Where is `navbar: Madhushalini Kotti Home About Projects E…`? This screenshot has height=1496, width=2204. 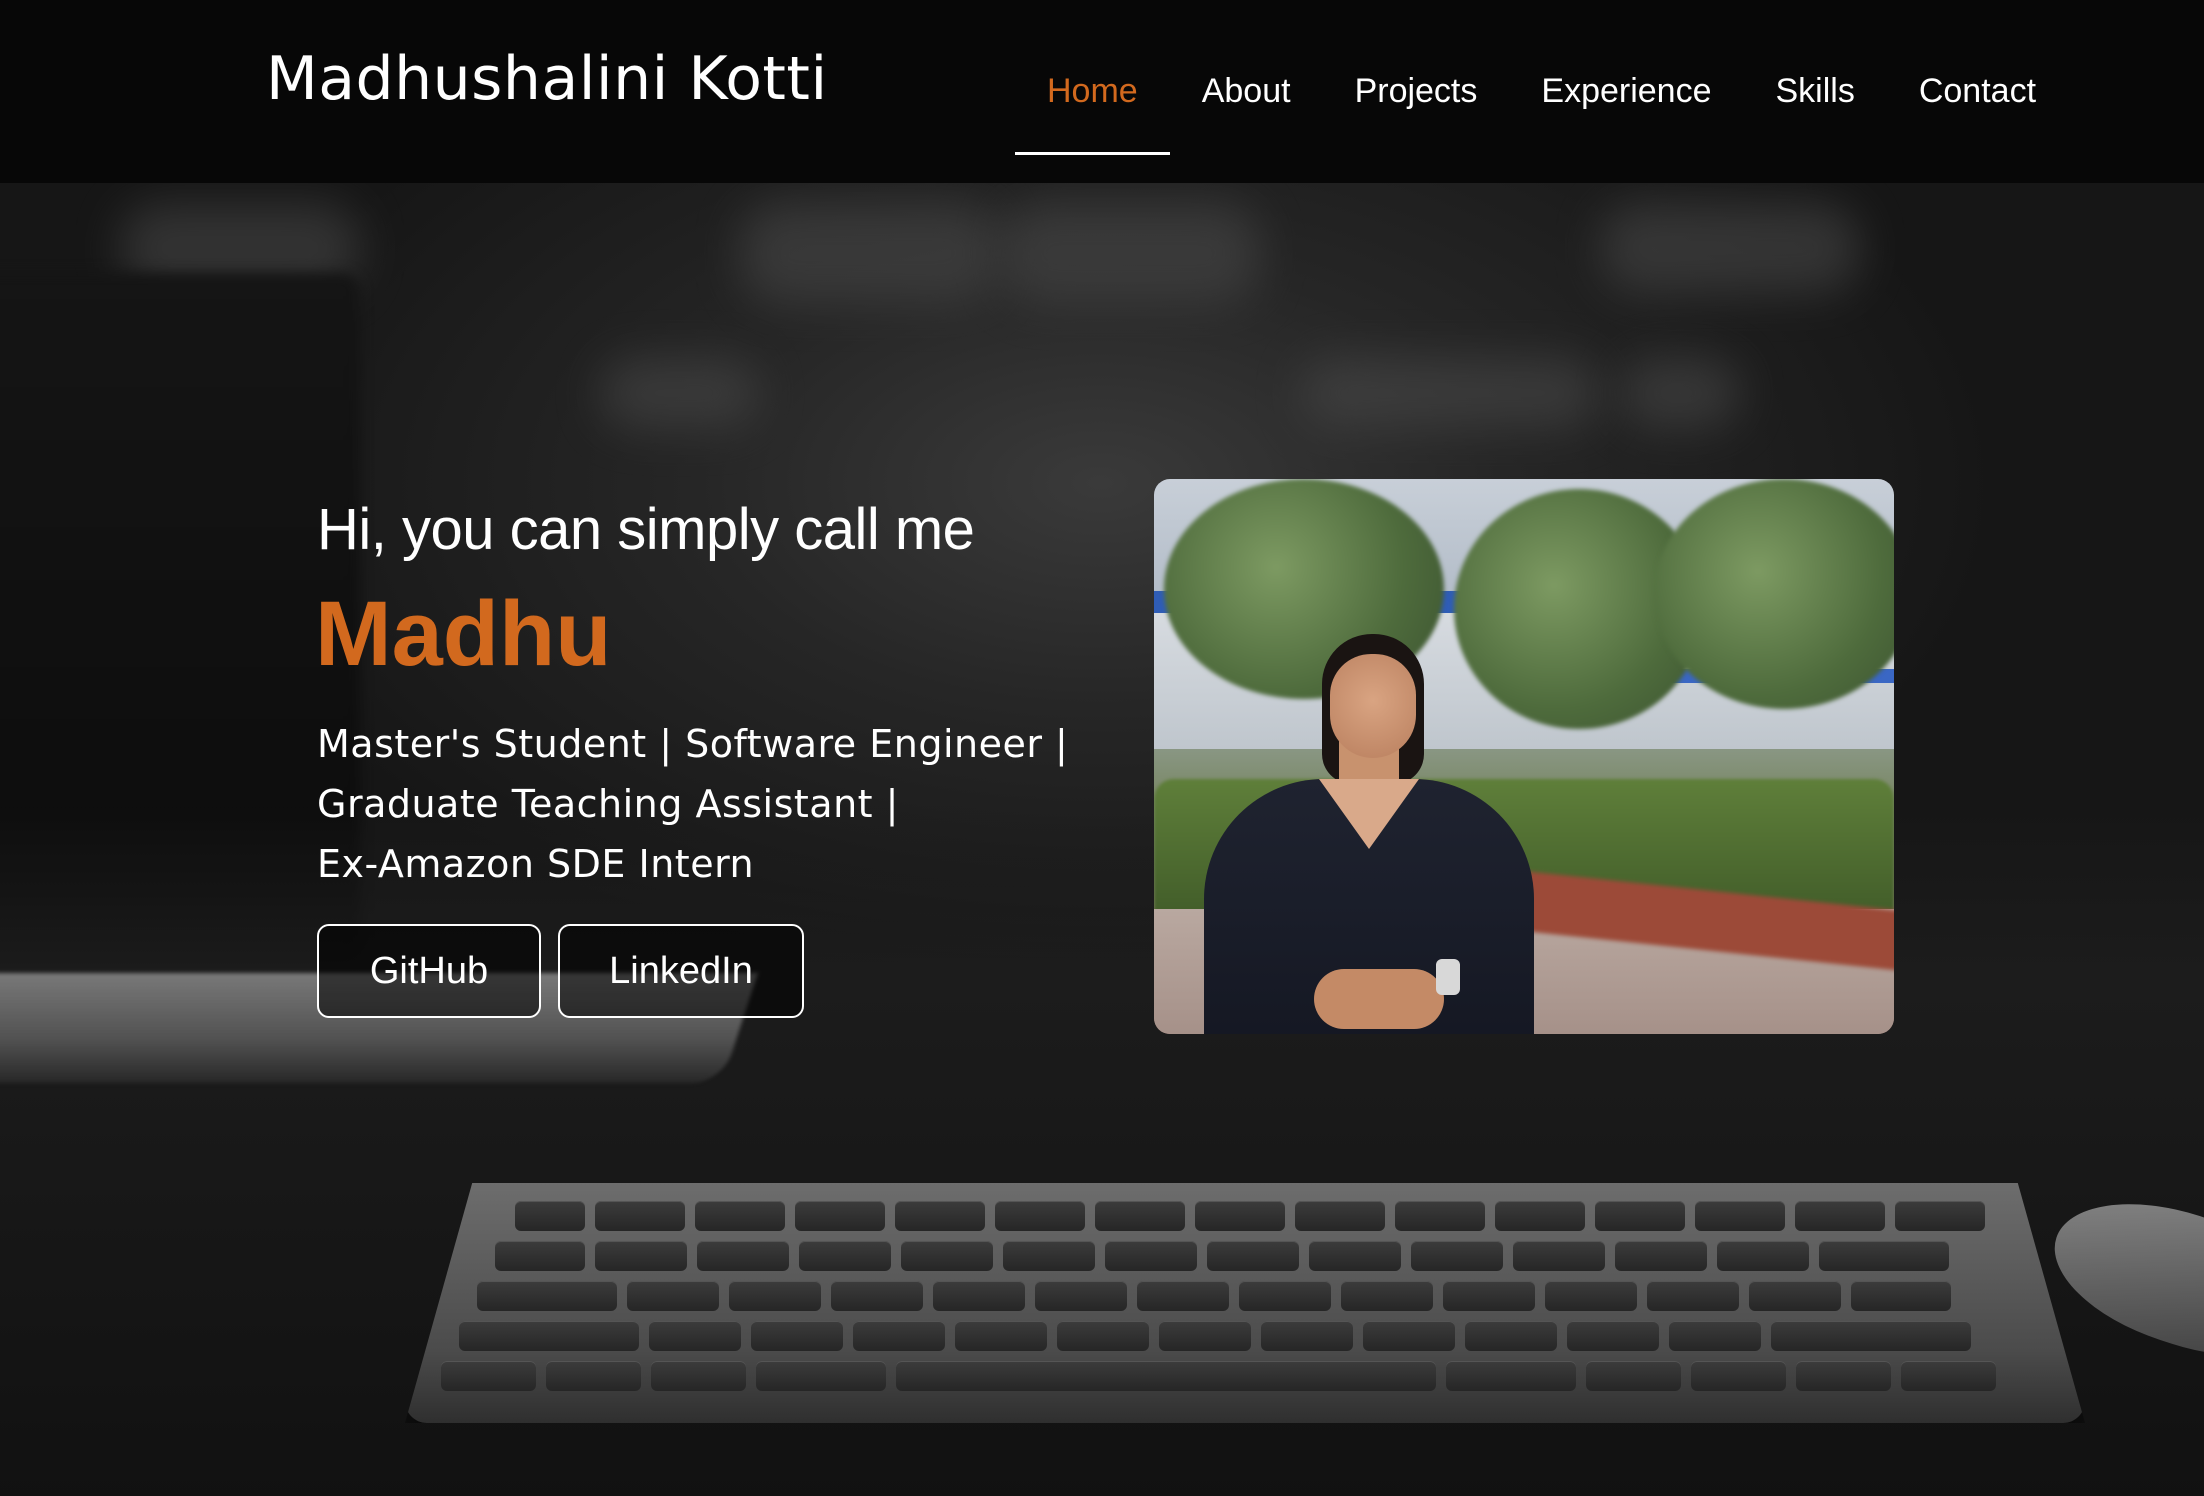 navbar: Madhushalini Kotti Home About Projects E… is located at coordinates (1102, 91).